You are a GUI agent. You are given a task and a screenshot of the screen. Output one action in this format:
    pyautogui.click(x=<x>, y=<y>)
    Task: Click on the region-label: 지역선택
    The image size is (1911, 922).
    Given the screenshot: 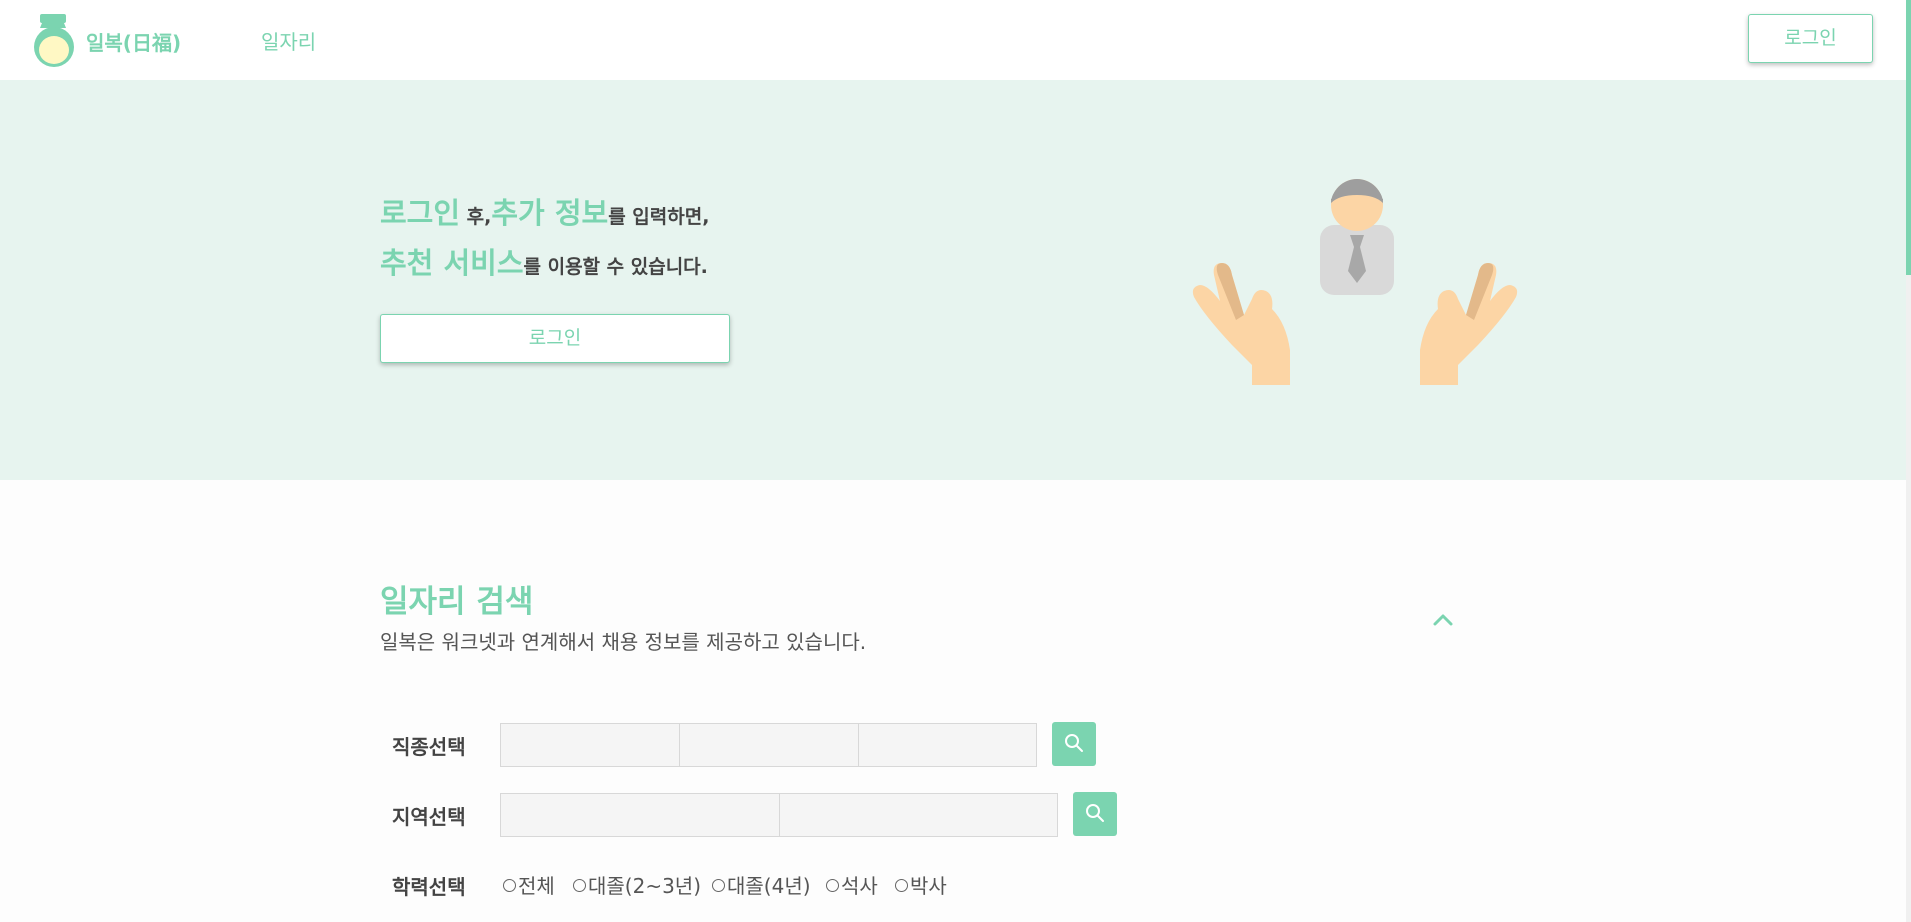 What is the action you would take?
    pyautogui.click(x=429, y=817)
    